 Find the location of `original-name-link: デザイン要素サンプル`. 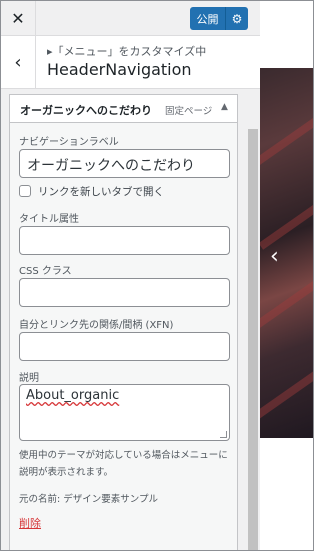

original-name-link: デザイン要素サンプル is located at coordinates (110, 499).